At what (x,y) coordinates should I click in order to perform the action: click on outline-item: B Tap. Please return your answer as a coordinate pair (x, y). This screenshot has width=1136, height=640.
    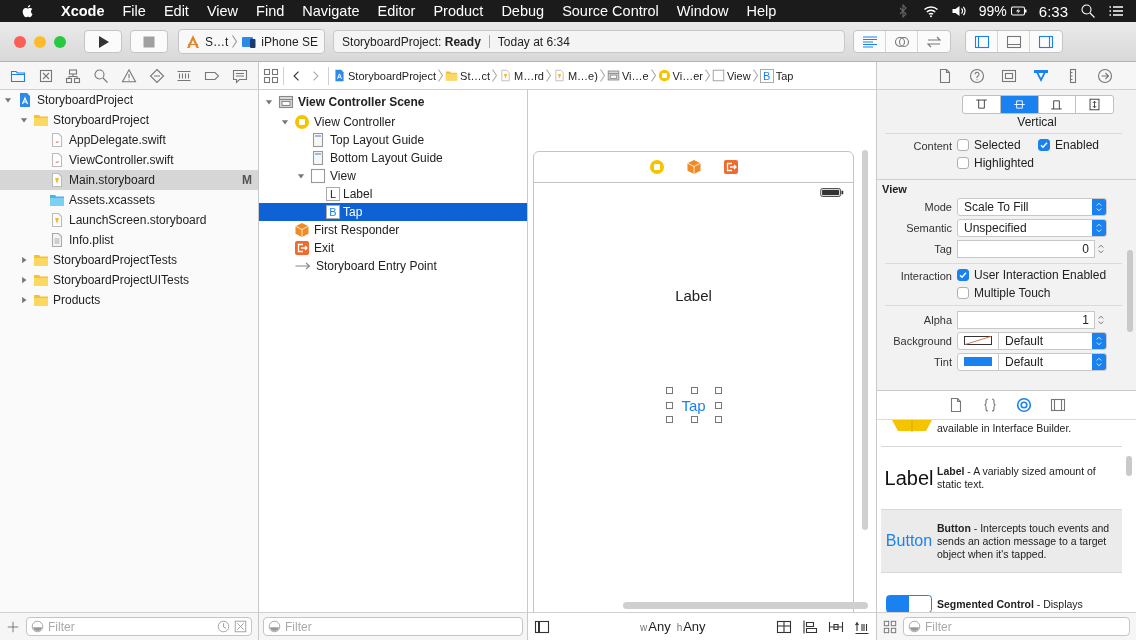
    Looking at the image, I should click on (393, 212).